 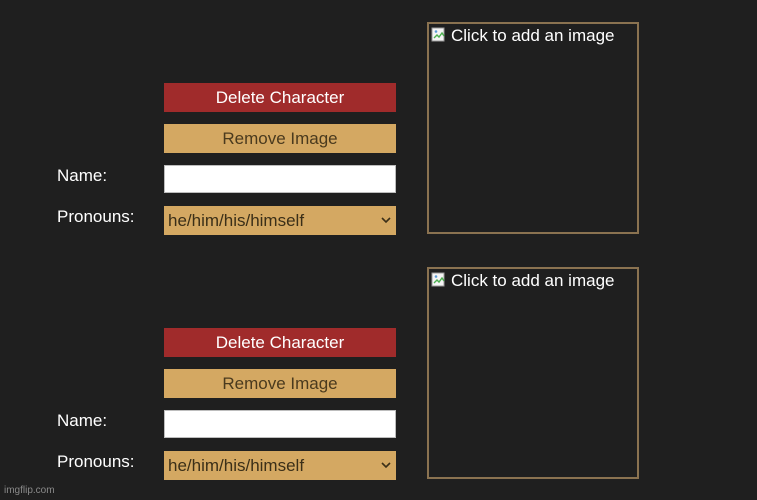 What do you see at coordinates (29, 490) in the screenshot?
I see `watermark: imgflip.com` at bounding box center [29, 490].